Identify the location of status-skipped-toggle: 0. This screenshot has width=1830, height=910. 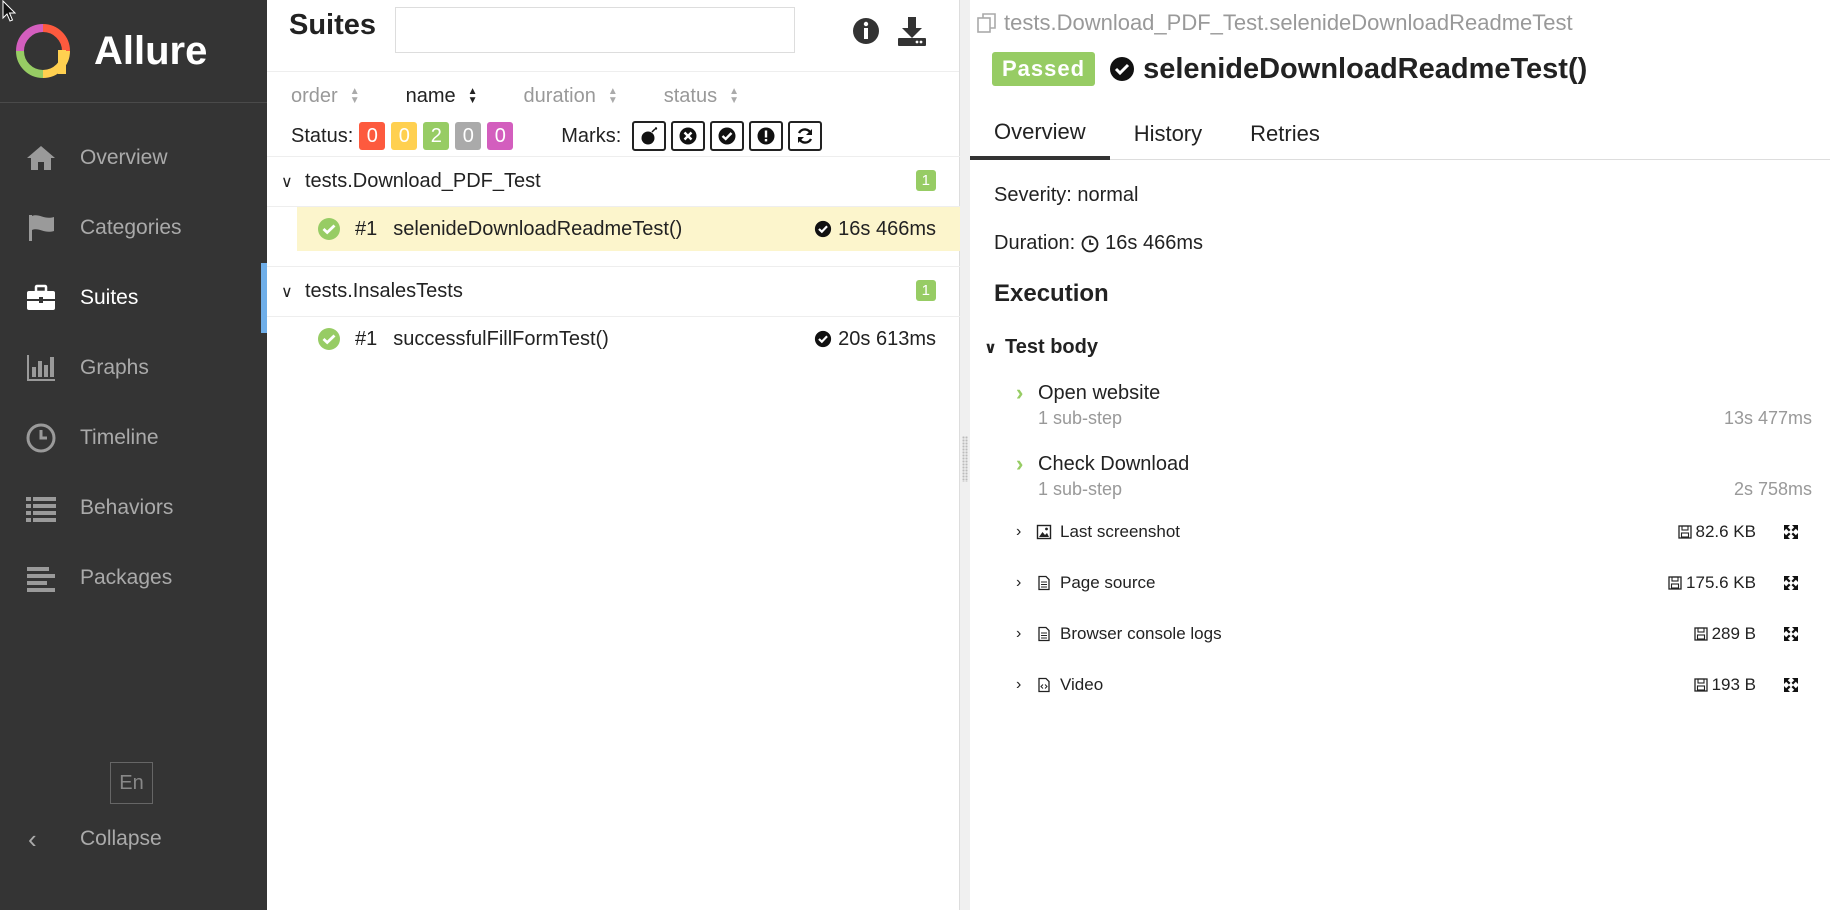
(468, 136).